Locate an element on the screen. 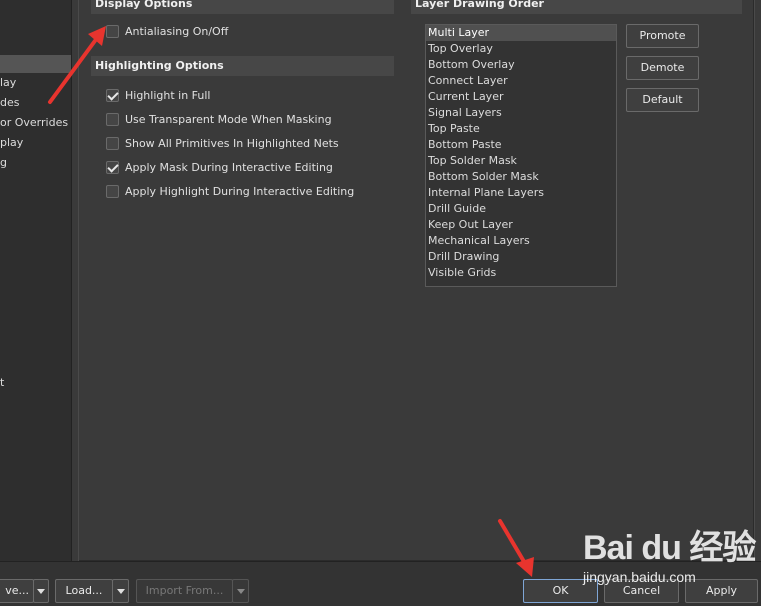 This screenshot has width=761, height=606. layer-item: Top Solder Mask is located at coordinates (521, 161).